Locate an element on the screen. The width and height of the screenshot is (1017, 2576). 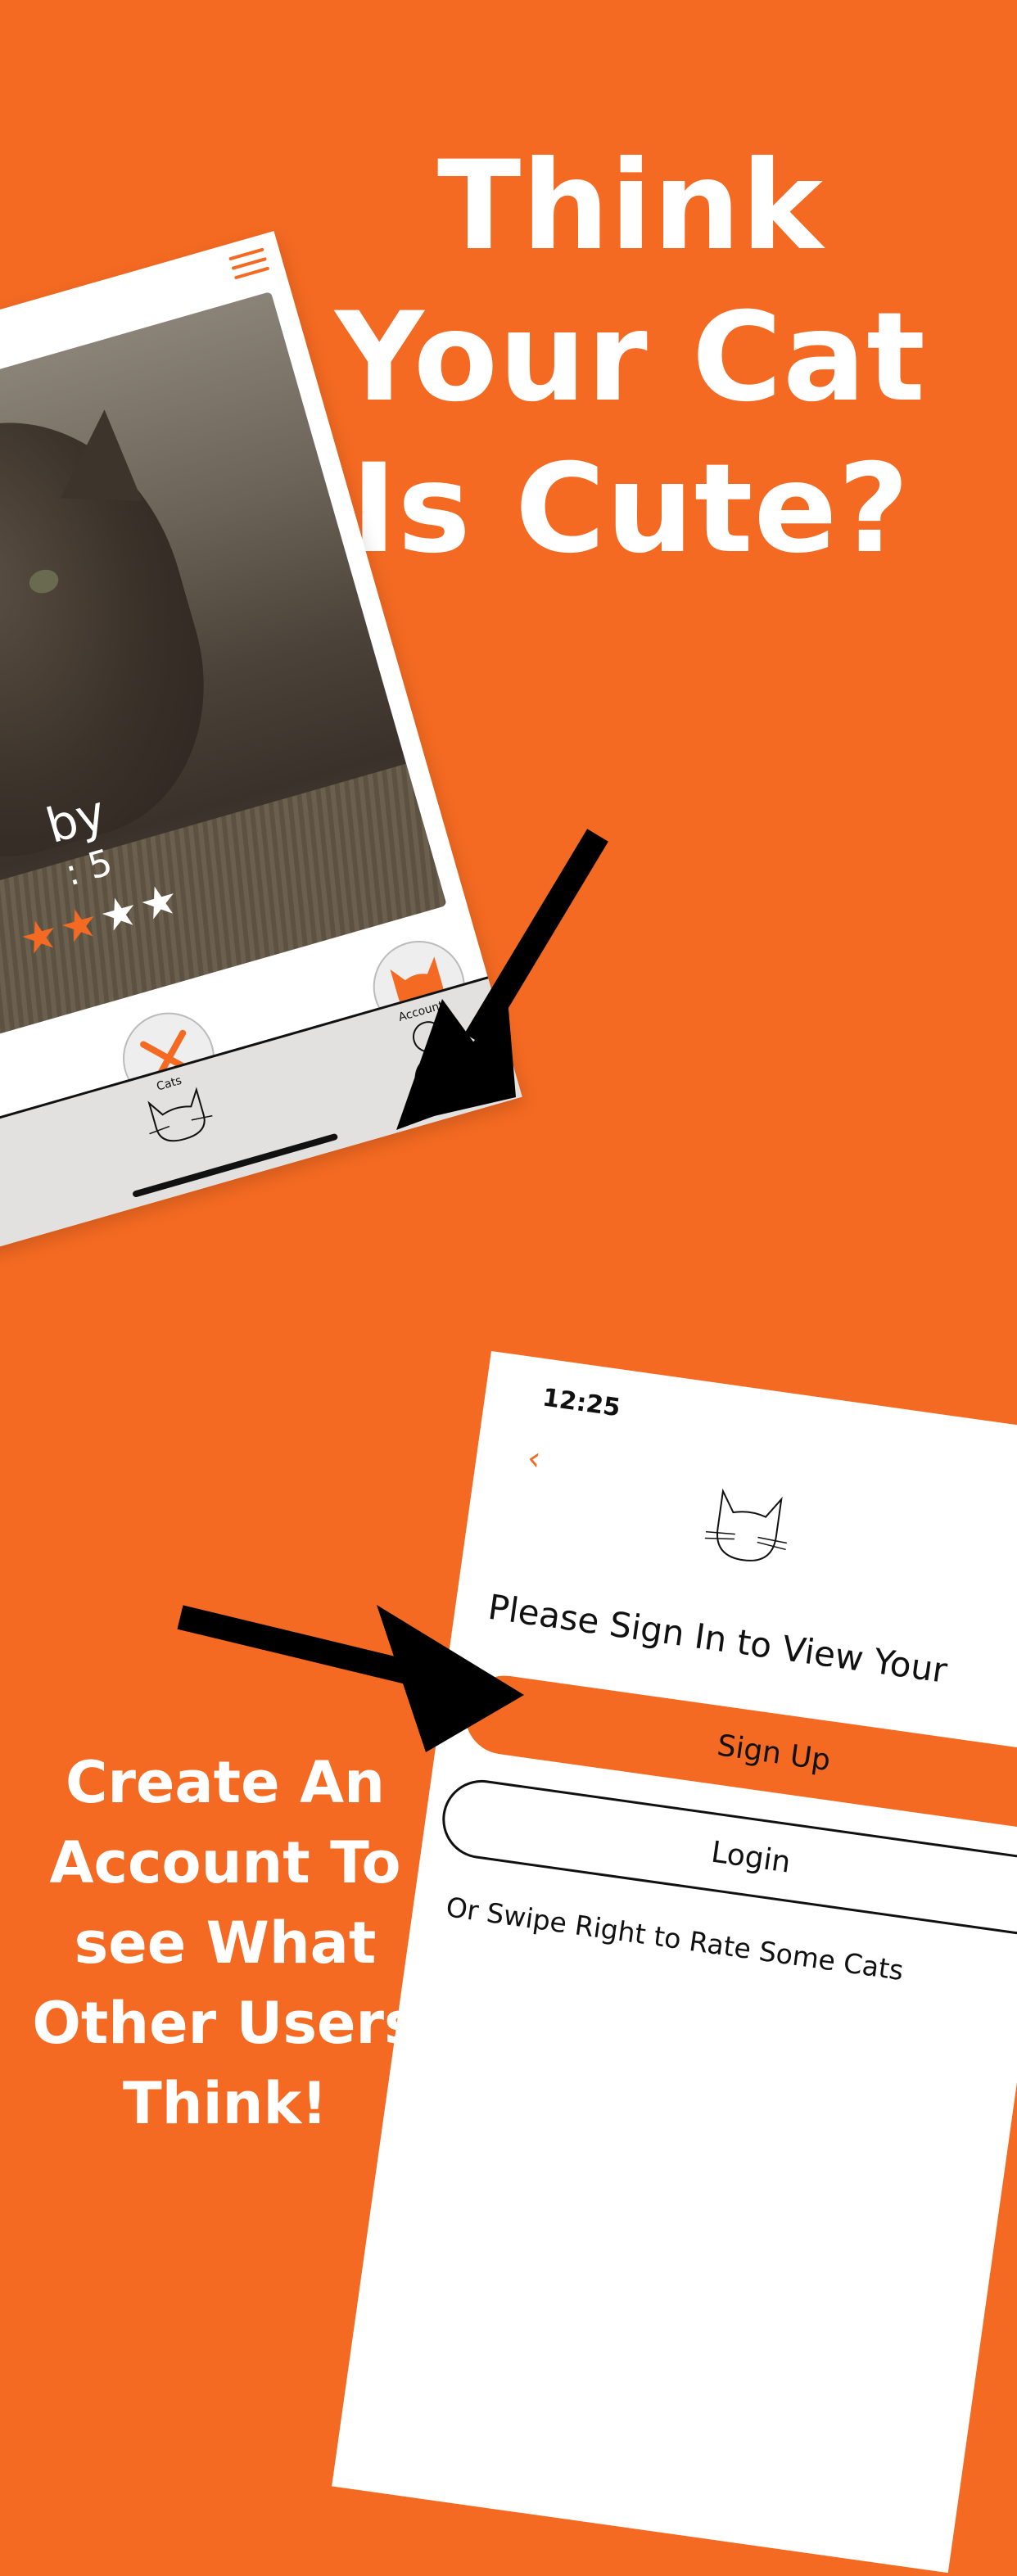
headline: Think Your Cat Is Cute? is located at coordinates (630, 358).